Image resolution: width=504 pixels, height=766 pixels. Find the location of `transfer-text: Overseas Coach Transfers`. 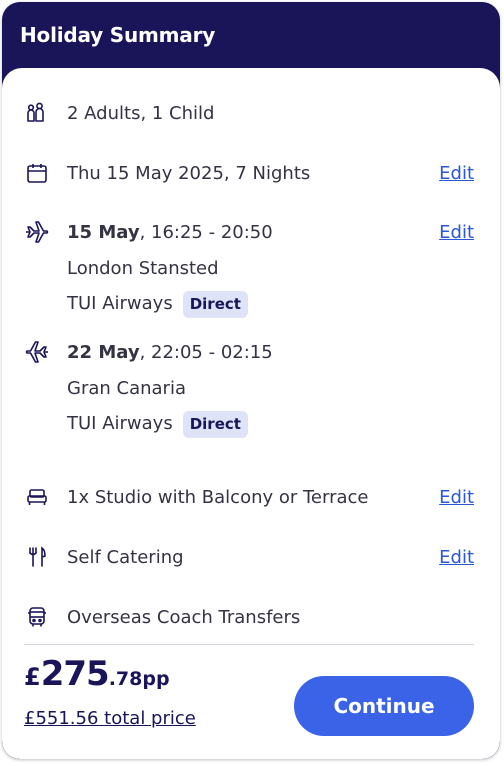

transfer-text: Overseas Coach Transfers is located at coordinates (184, 617).